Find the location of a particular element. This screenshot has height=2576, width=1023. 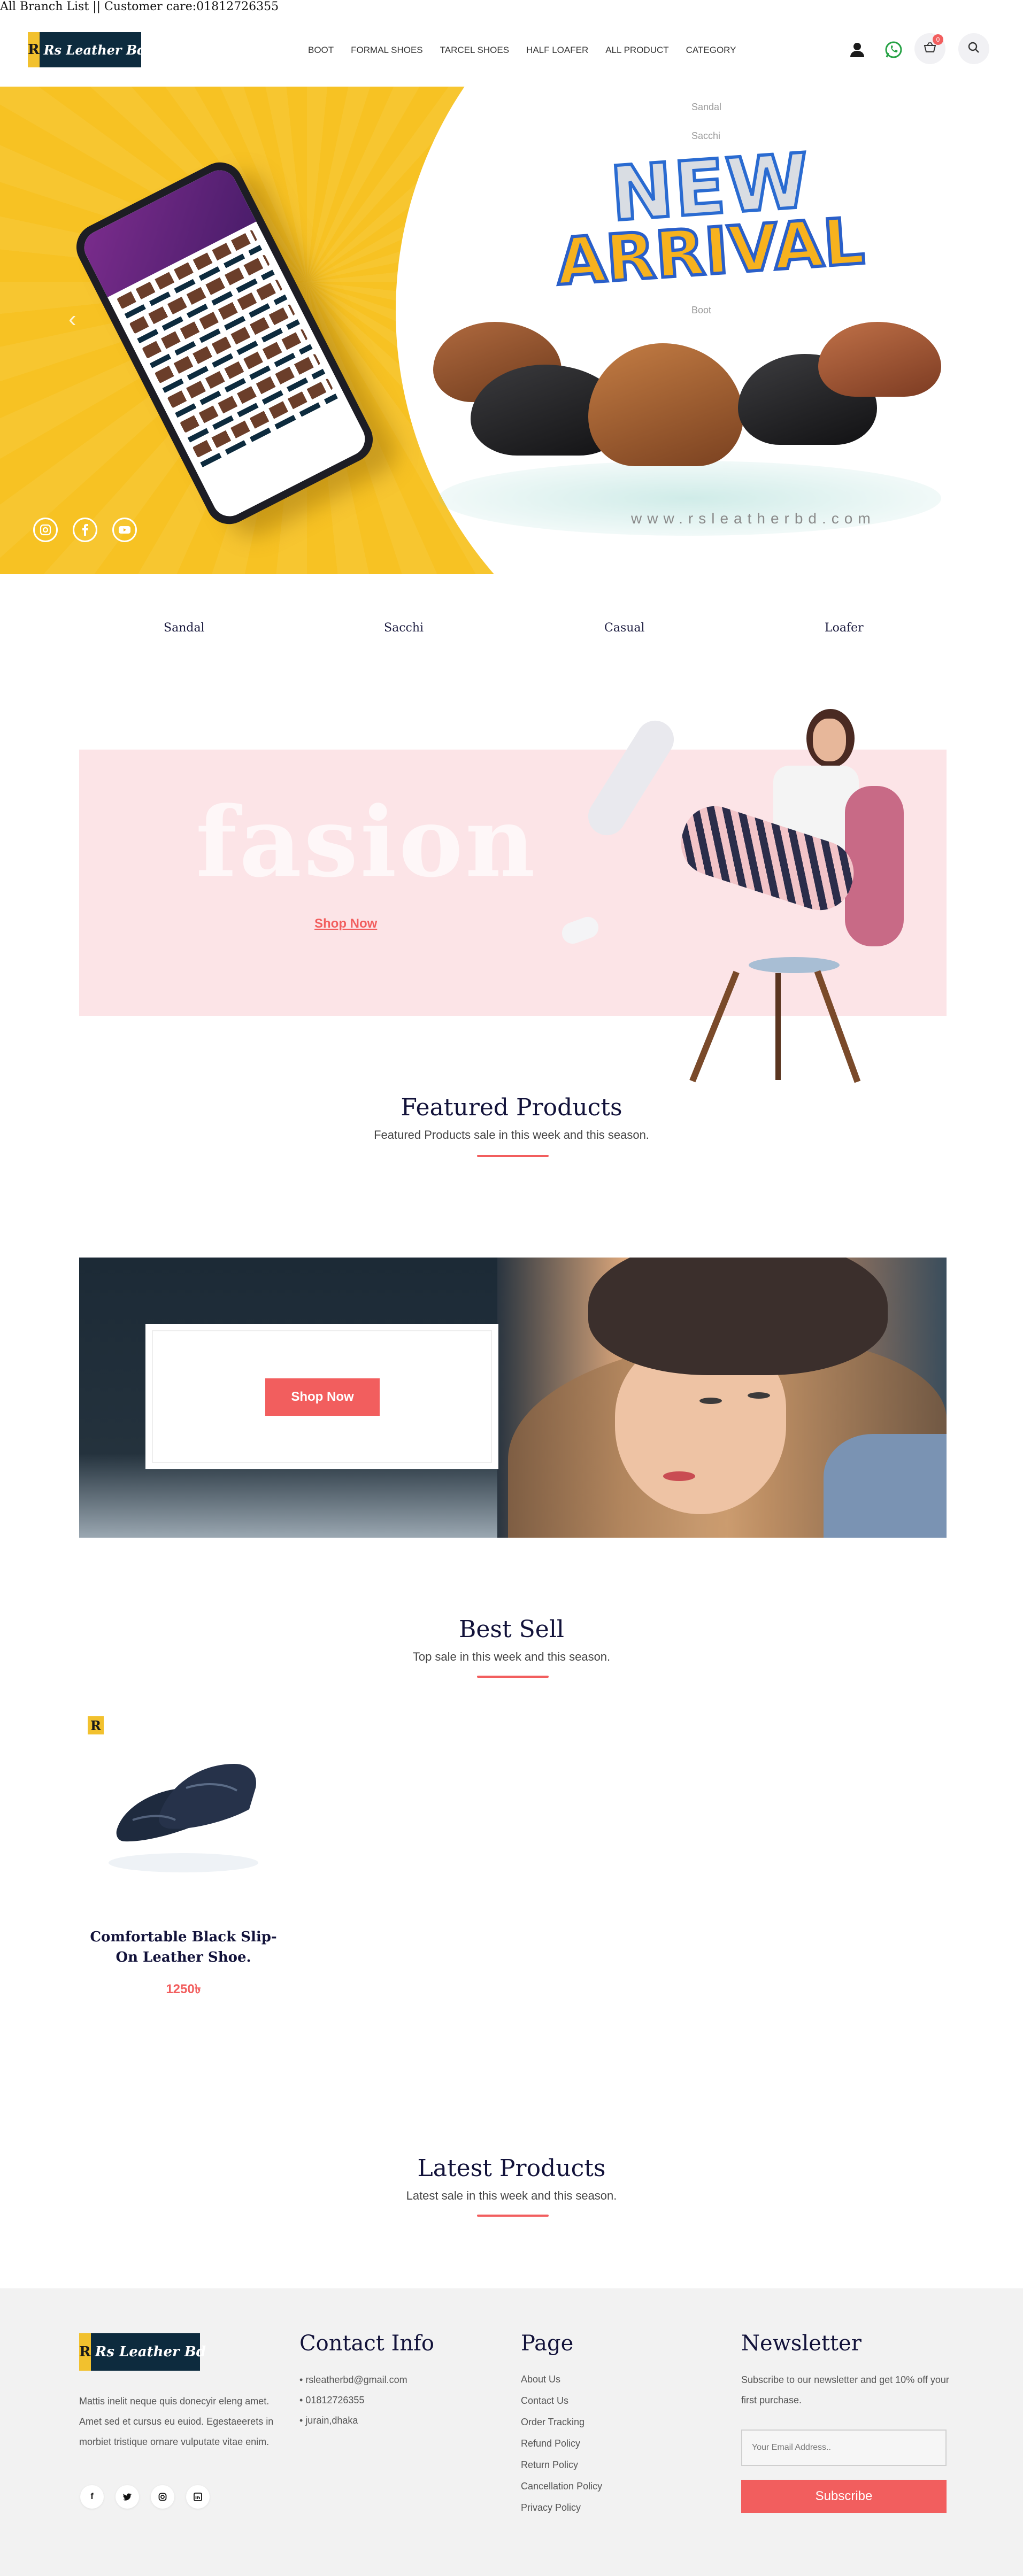

best-sell-title: Best Sell is located at coordinates (511, 1629).